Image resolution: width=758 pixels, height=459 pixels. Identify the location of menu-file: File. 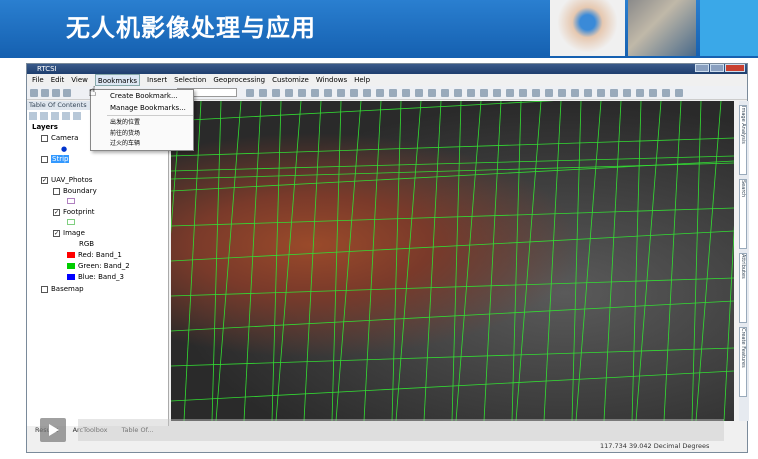
(38, 80).